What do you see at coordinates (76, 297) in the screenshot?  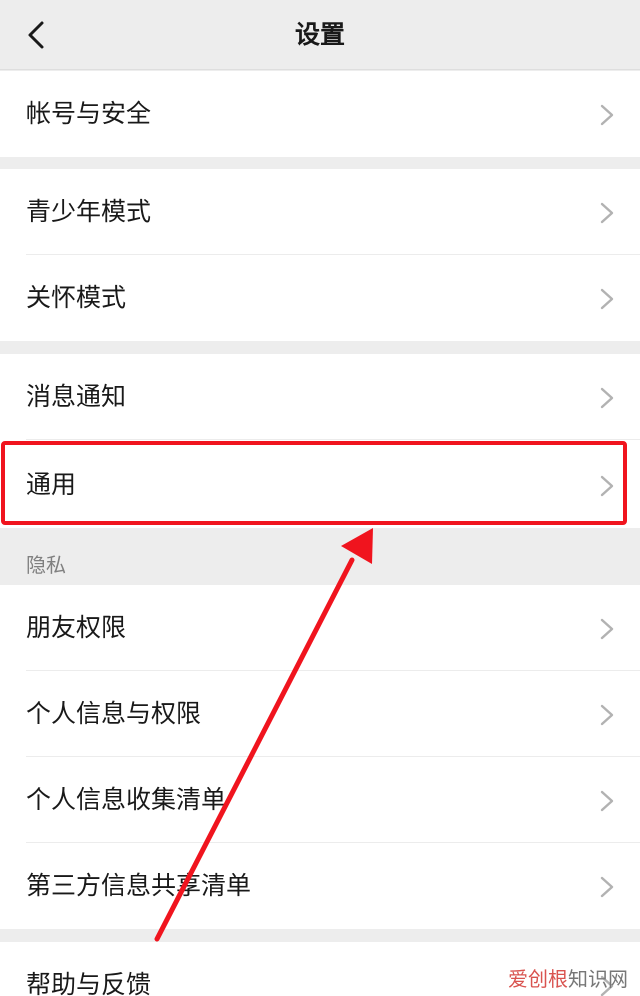 I see `settings-item-label: 关怀模式` at bounding box center [76, 297].